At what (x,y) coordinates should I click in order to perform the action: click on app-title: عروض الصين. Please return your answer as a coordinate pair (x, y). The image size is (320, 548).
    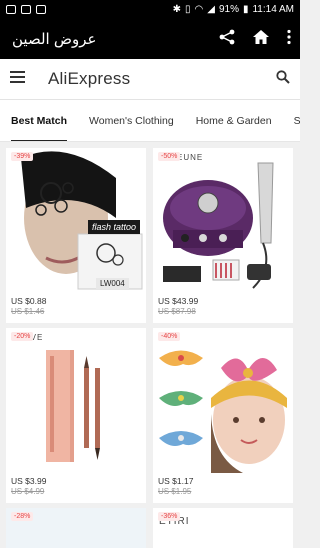
    Looking at the image, I should click on (54, 39).